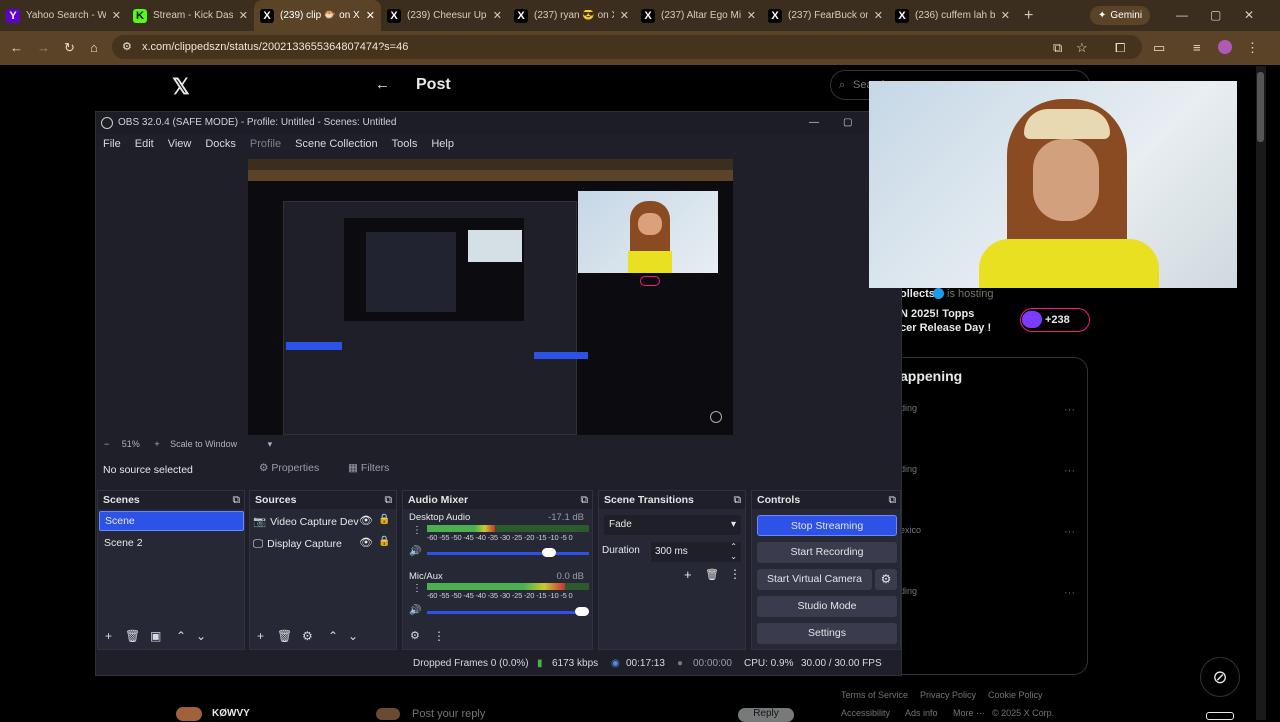  I want to click on x-logo-icon: 𝕏, so click(181, 87).